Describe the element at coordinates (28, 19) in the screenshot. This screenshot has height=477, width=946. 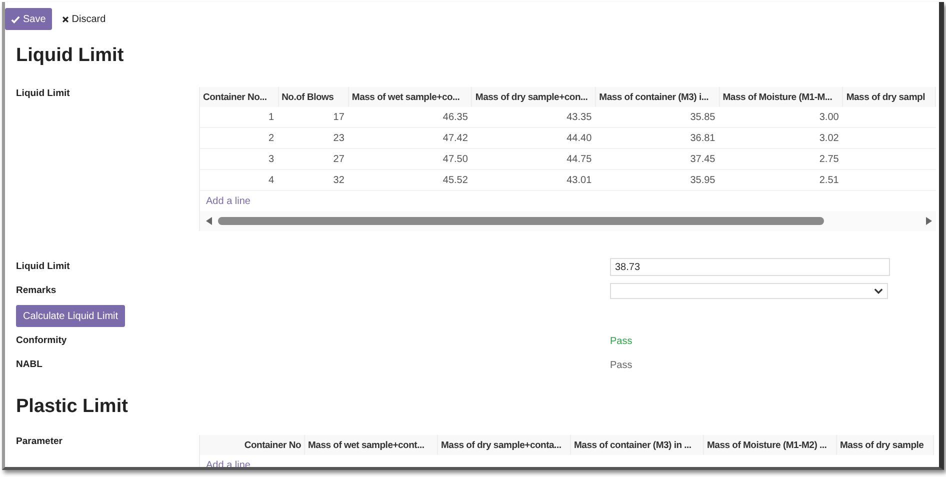
I see `save-button: Save` at that location.